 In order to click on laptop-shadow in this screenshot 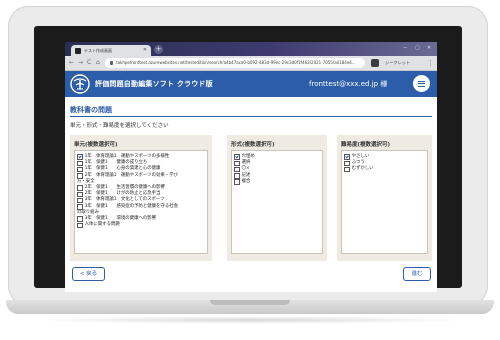, I will do `click(250, 320)`.